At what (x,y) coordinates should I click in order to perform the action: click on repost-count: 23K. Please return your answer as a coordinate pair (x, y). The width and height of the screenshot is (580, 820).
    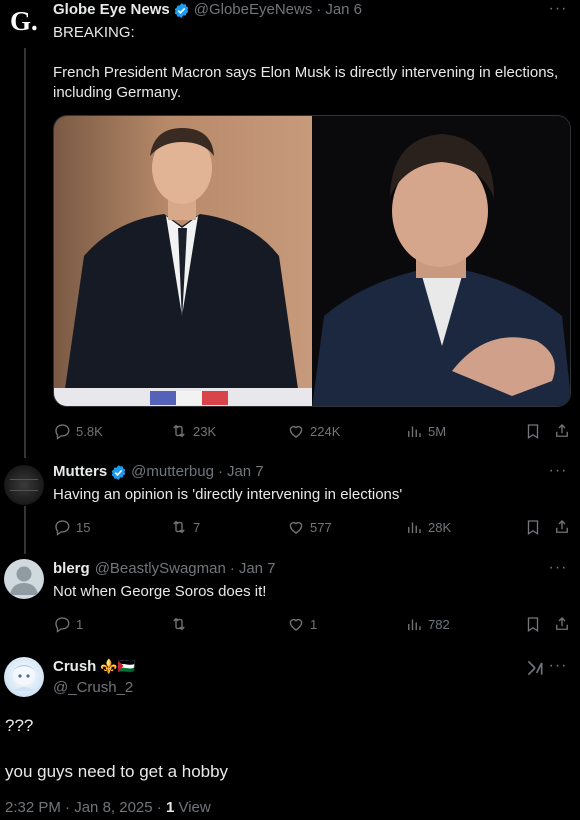
    Looking at the image, I should click on (205, 431).